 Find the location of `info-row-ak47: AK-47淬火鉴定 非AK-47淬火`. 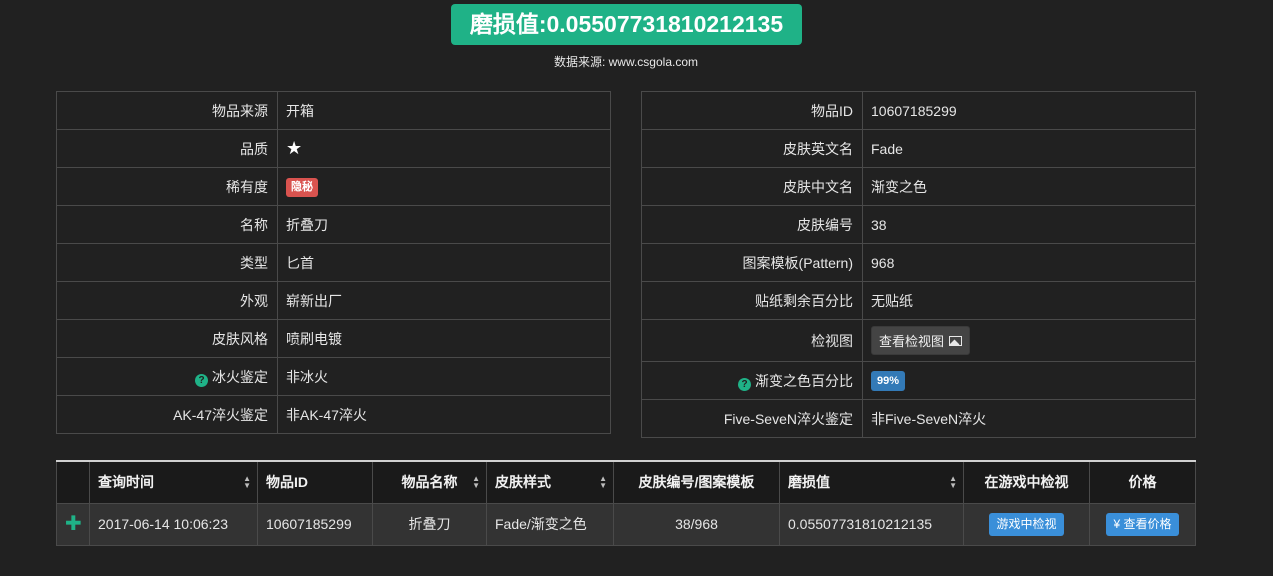

info-row-ak47: AK-47淬火鉴定 非AK-47淬火 is located at coordinates (333, 414).